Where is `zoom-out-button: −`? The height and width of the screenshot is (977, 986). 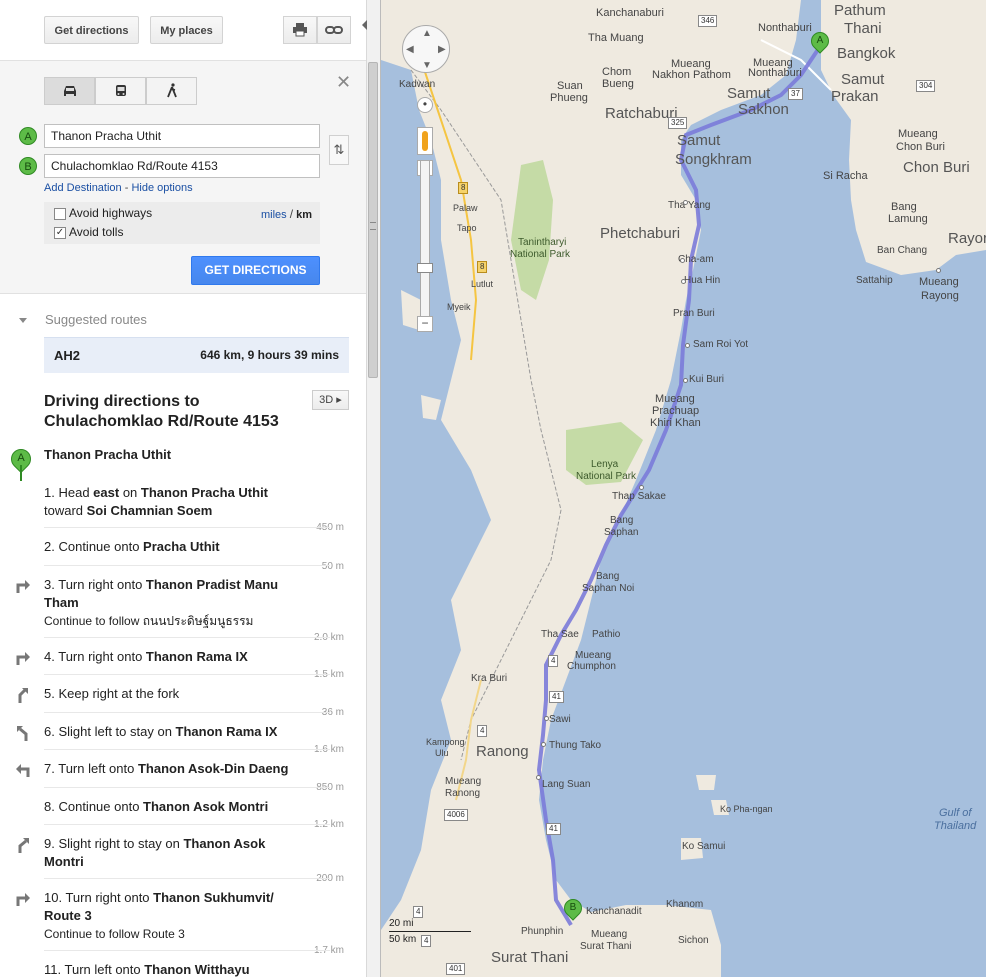 zoom-out-button: − is located at coordinates (425, 324).